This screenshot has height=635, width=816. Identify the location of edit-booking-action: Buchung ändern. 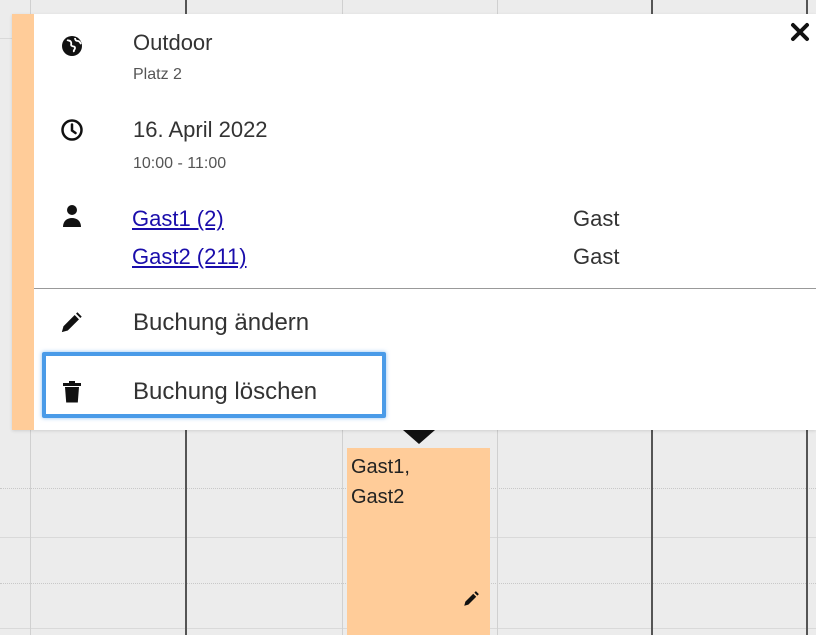
(221, 323).